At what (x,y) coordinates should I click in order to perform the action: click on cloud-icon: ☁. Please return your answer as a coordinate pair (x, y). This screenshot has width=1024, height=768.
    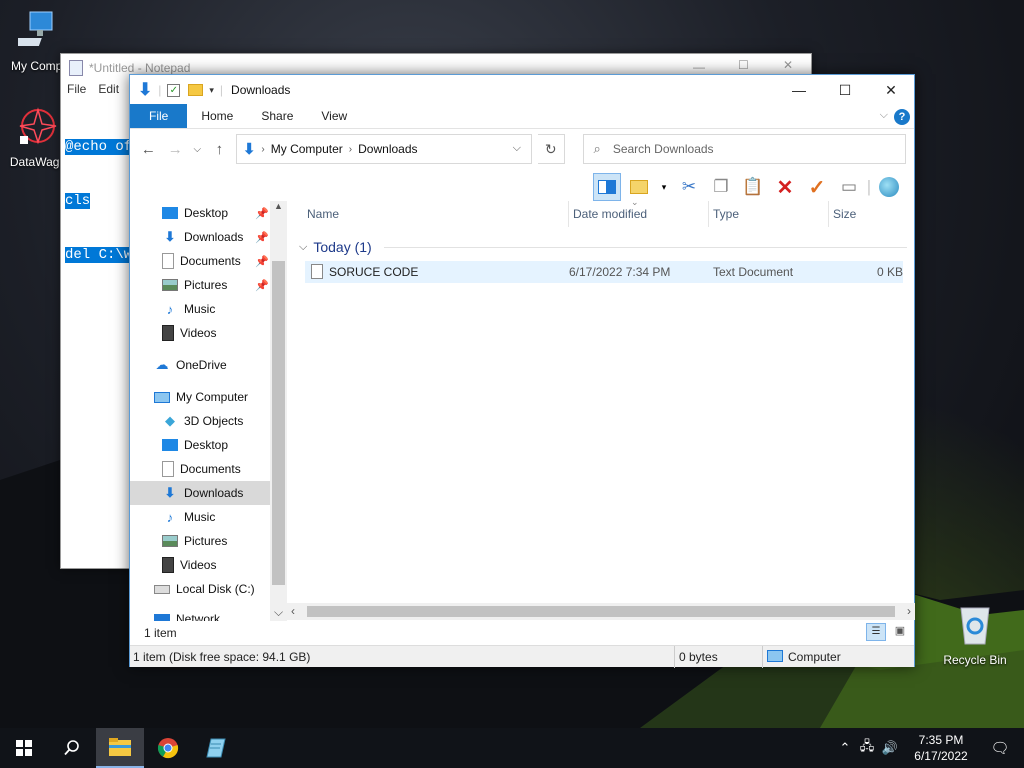
    Looking at the image, I should click on (162, 364).